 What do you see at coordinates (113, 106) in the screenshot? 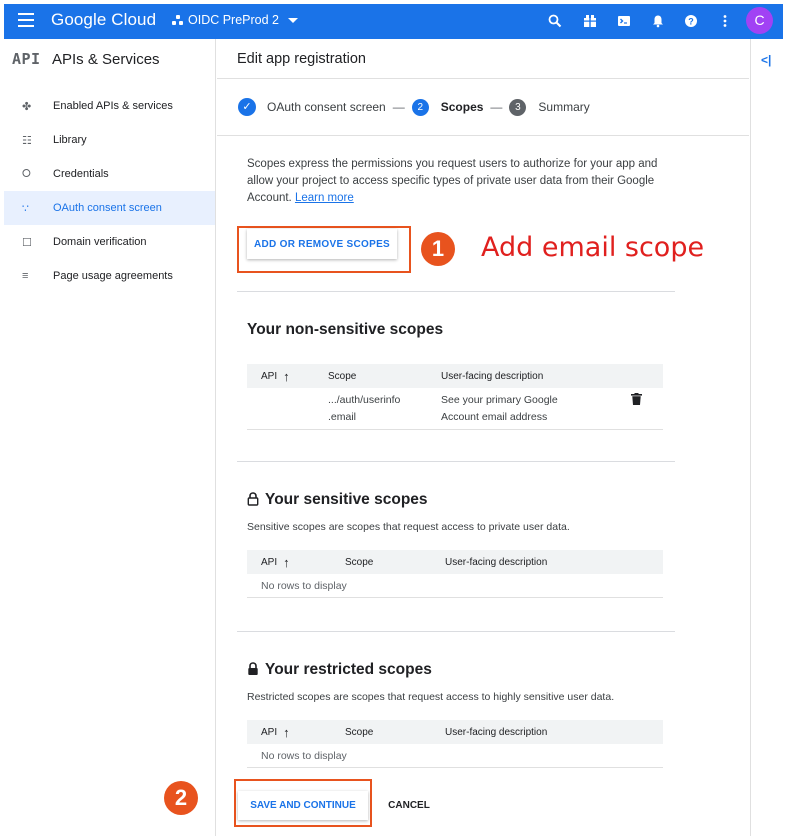
I see `sidebar-item-label: Enabled APIs & services` at bounding box center [113, 106].